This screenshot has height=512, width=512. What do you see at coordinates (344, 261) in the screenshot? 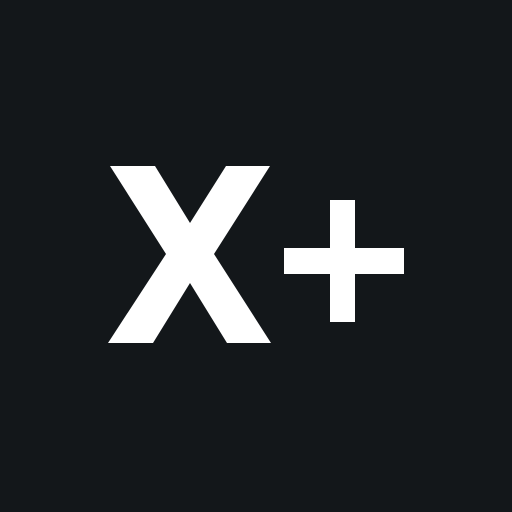
I see `plus-horizontal-bar` at bounding box center [344, 261].